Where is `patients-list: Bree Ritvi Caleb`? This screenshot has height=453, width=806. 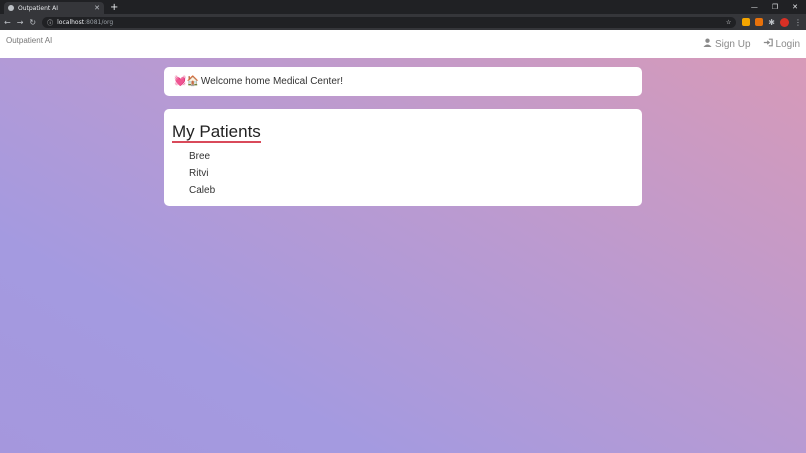
patients-list: Bree Ritvi Caleb is located at coordinates (403, 173).